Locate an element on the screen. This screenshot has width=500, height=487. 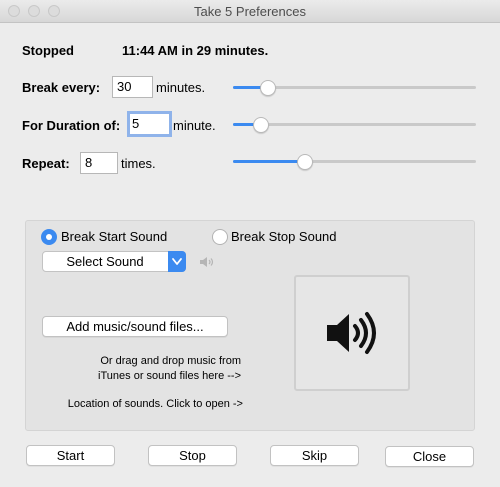
repeat-slider-knob is located at coordinates (305, 162).